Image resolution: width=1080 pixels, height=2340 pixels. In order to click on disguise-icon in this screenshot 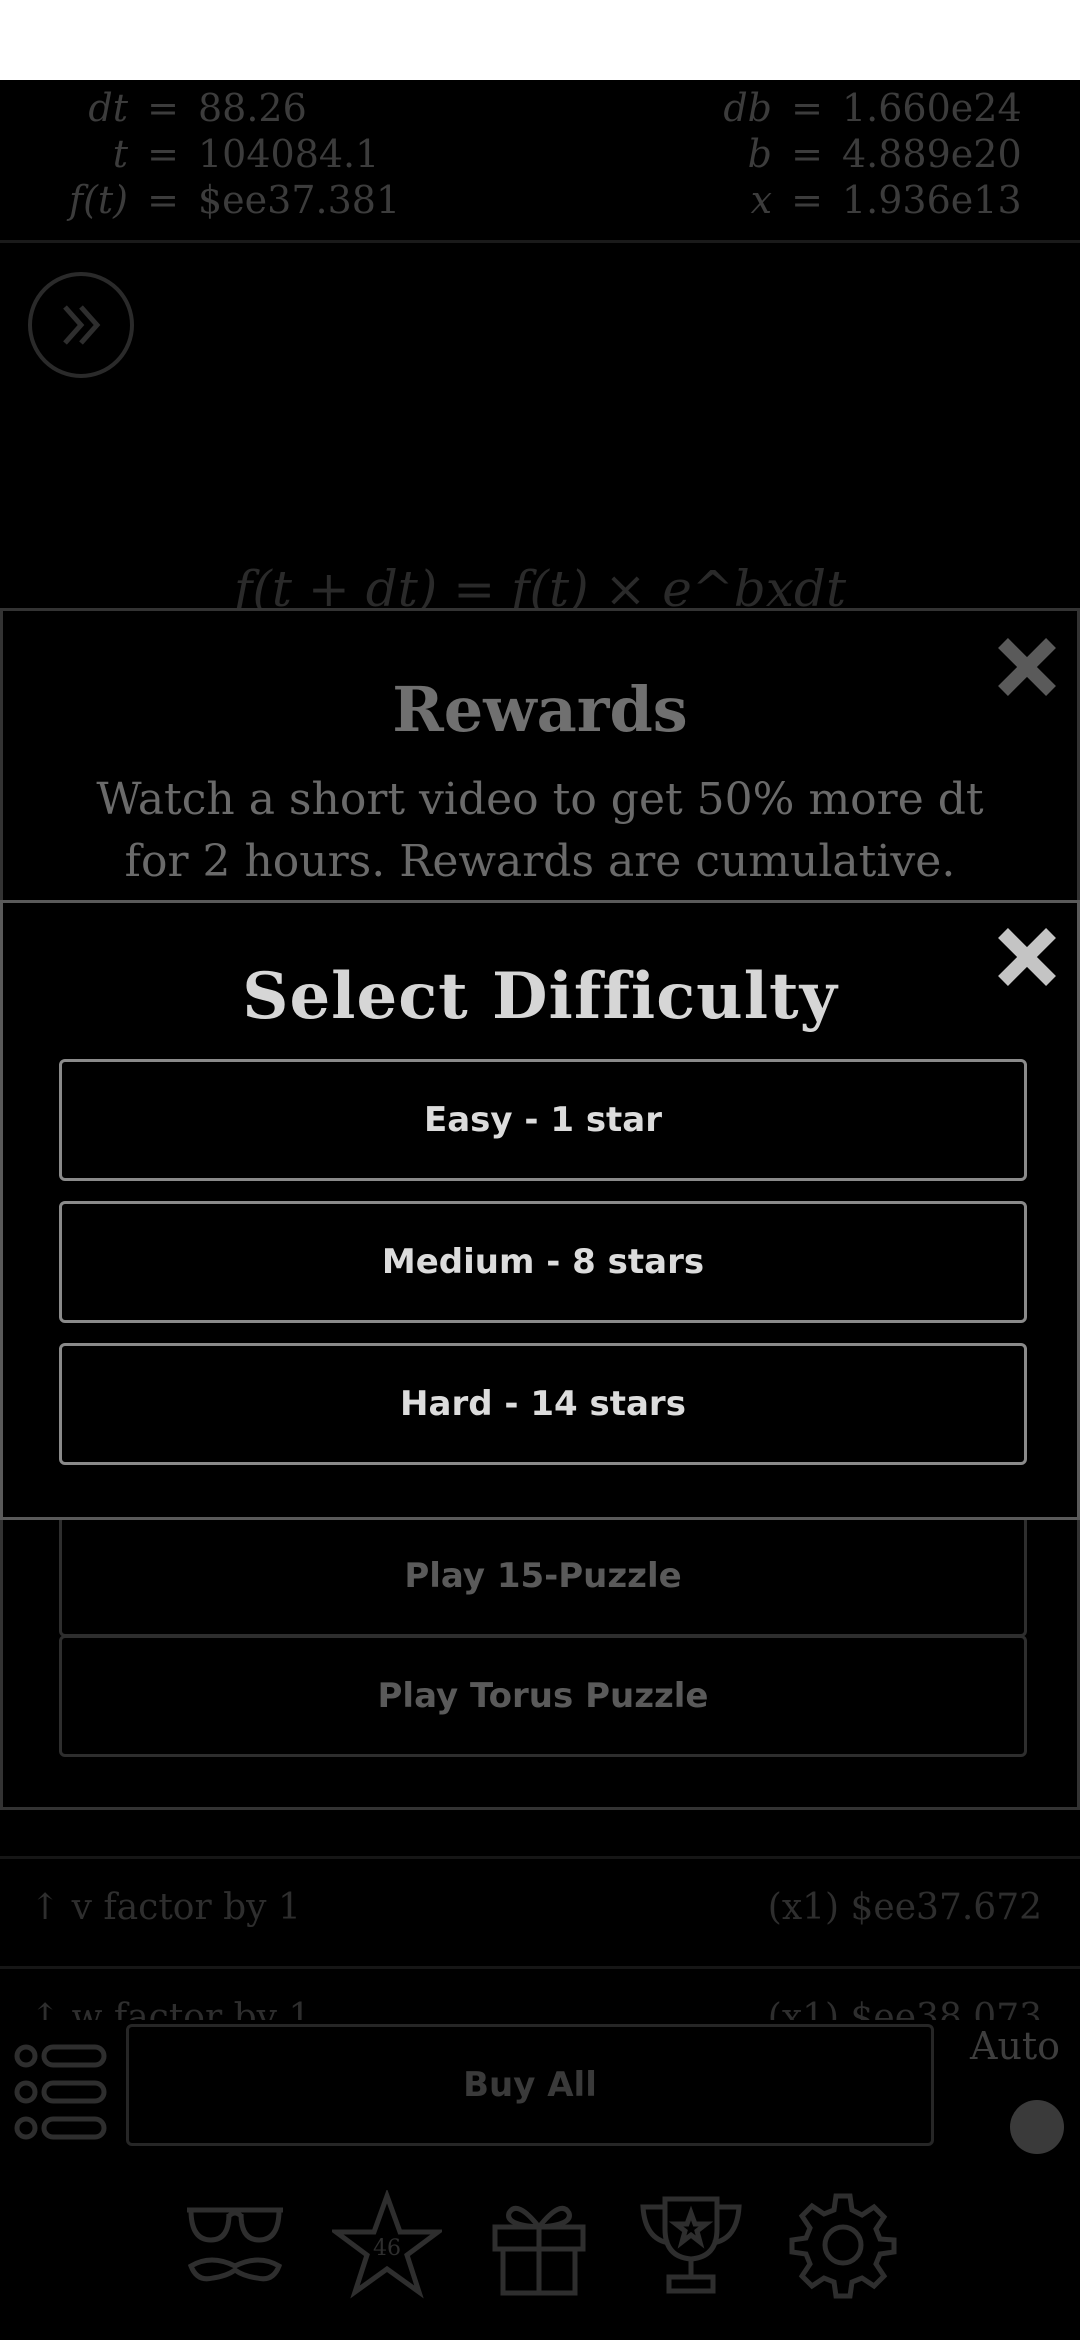, I will do `click(235, 2244)`.